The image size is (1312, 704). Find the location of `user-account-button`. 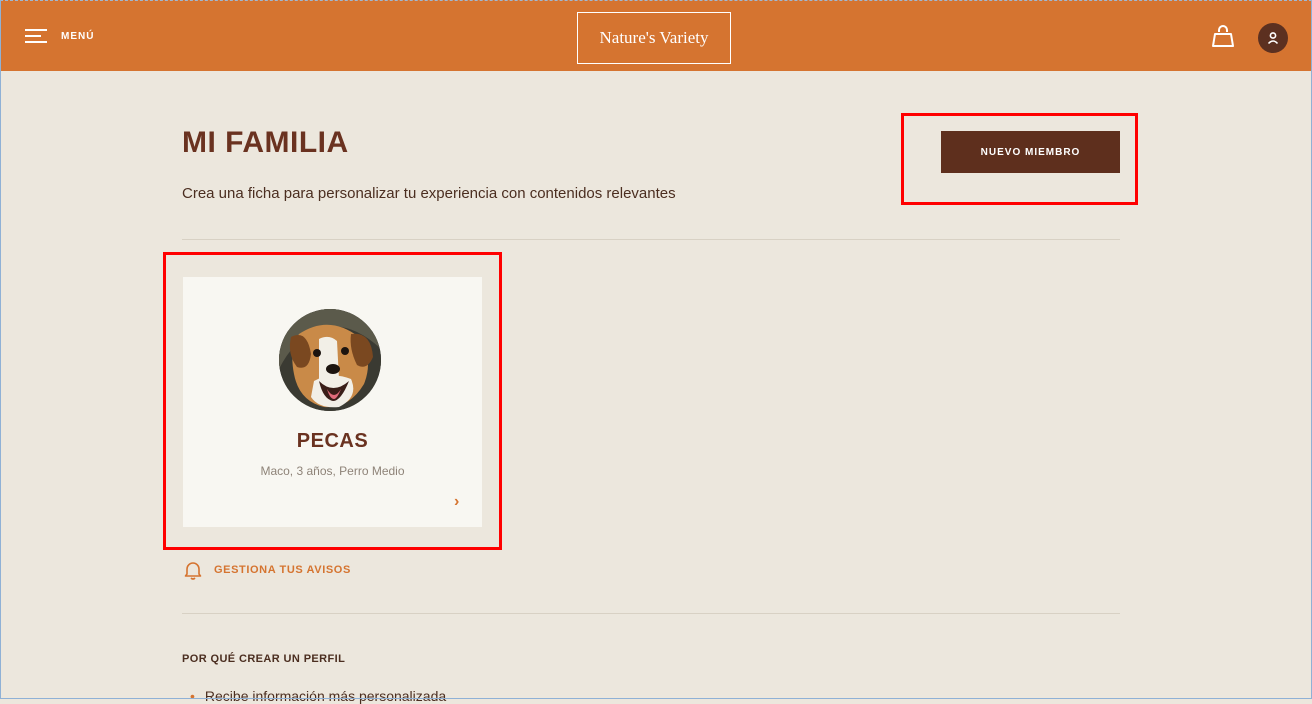

user-account-button is located at coordinates (1273, 38).